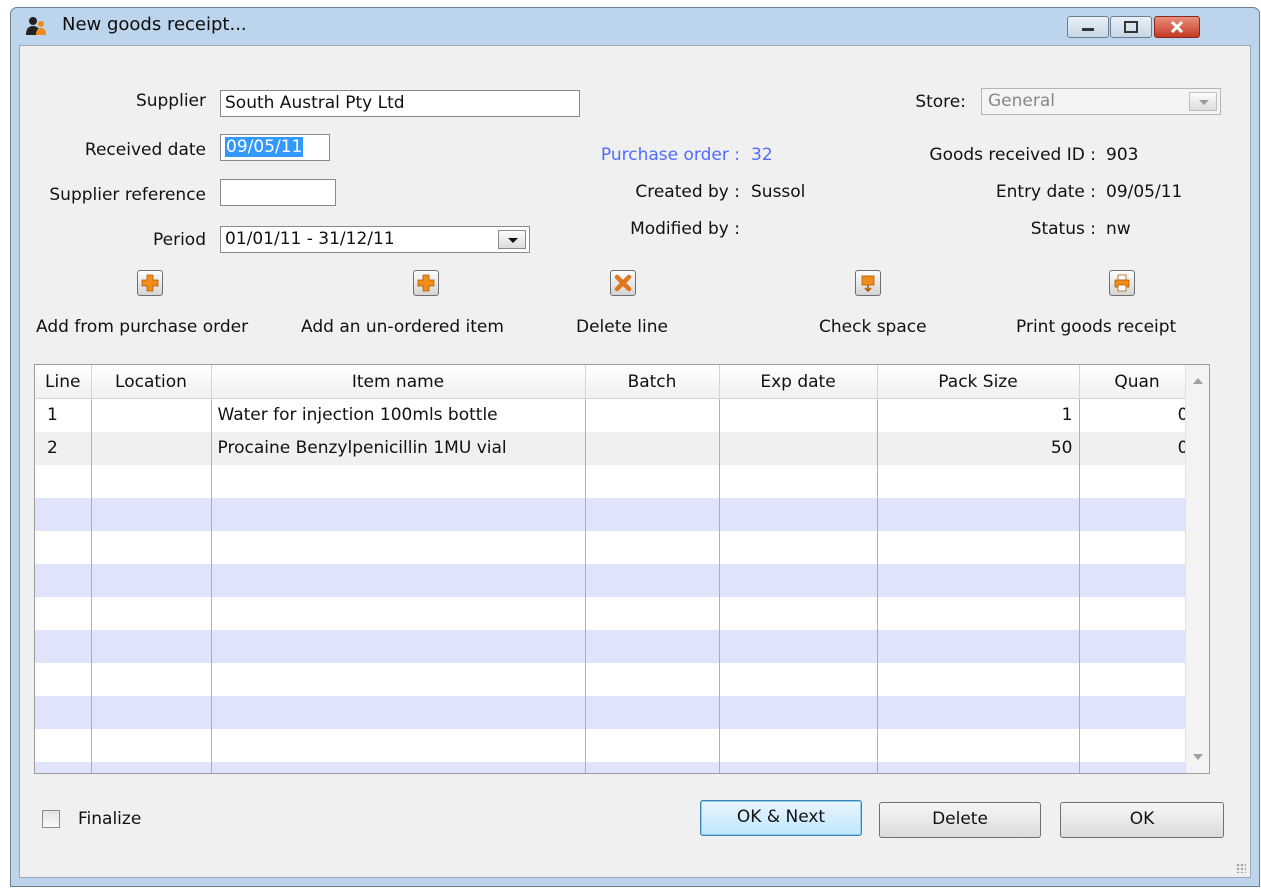 The height and width of the screenshot is (890, 1261). I want to click on supplier-reference-label: Supplier reference, so click(127, 195).